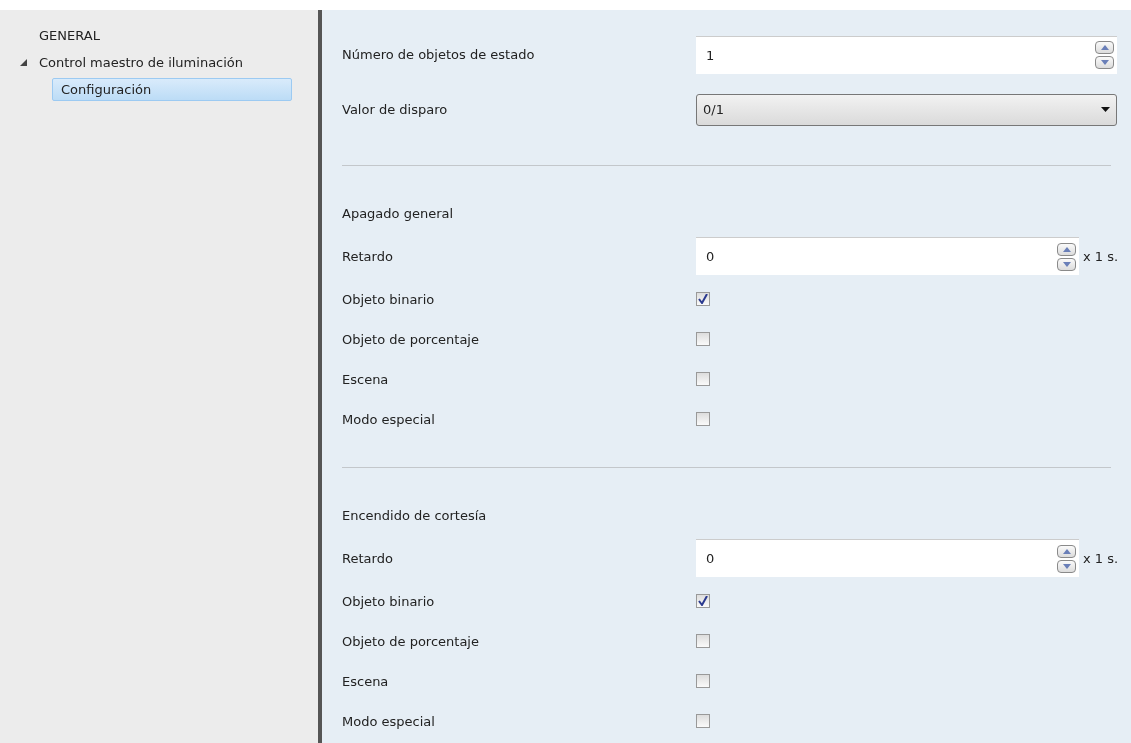 The width and height of the screenshot is (1131, 743). What do you see at coordinates (395, 109) in the screenshot?
I see `field-label: Valor de disparo` at bounding box center [395, 109].